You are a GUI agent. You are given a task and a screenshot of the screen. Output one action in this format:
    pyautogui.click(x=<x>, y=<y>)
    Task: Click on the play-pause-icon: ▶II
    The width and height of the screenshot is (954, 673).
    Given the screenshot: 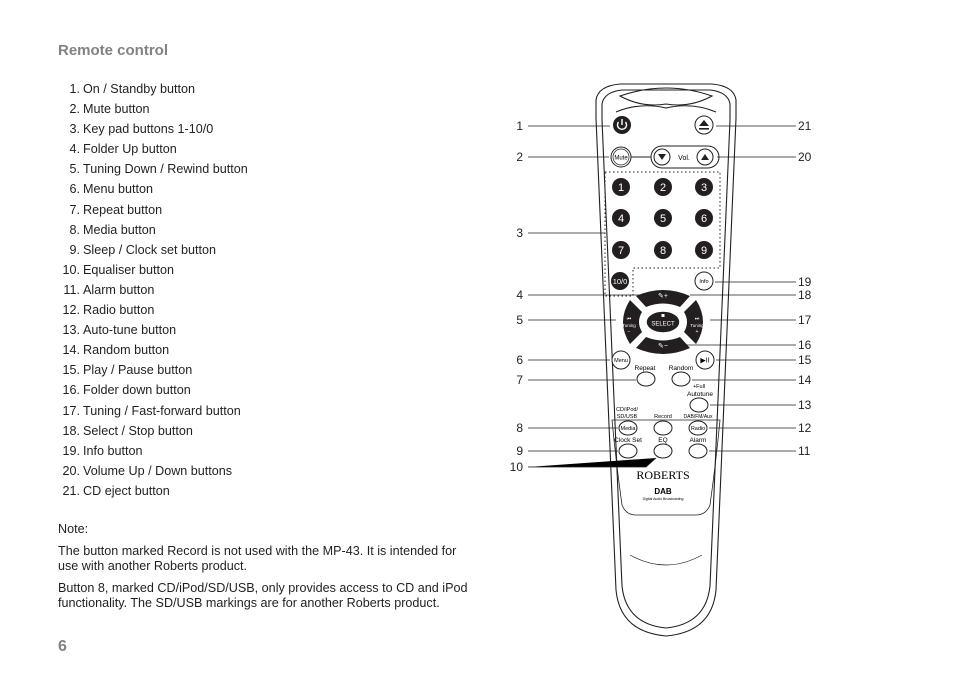 What is the action you would take?
    pyautogui.click(x=704, y=361)
    